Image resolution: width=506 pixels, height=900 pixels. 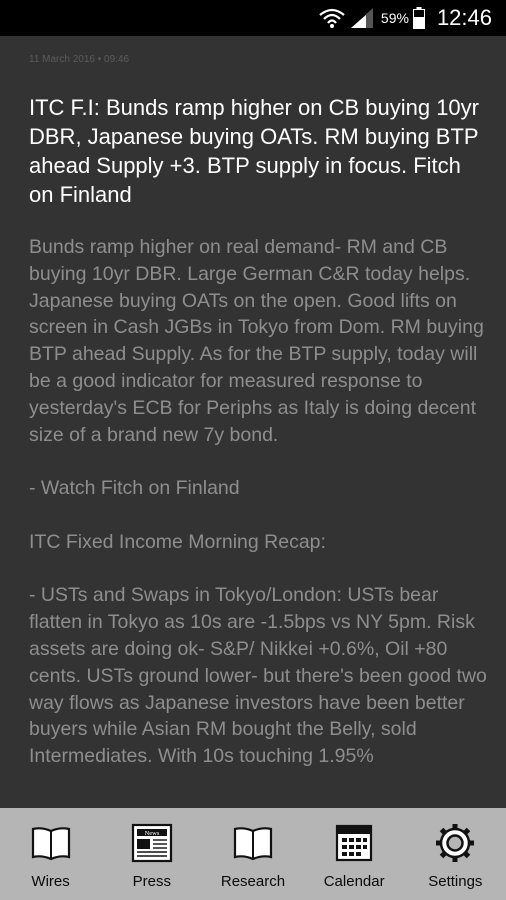 What do you see at coordinates (79, 59) in the screenshot?
I see `article-timestamp: 11 March 2016 • 09:46` at bounding box center [79, 59].